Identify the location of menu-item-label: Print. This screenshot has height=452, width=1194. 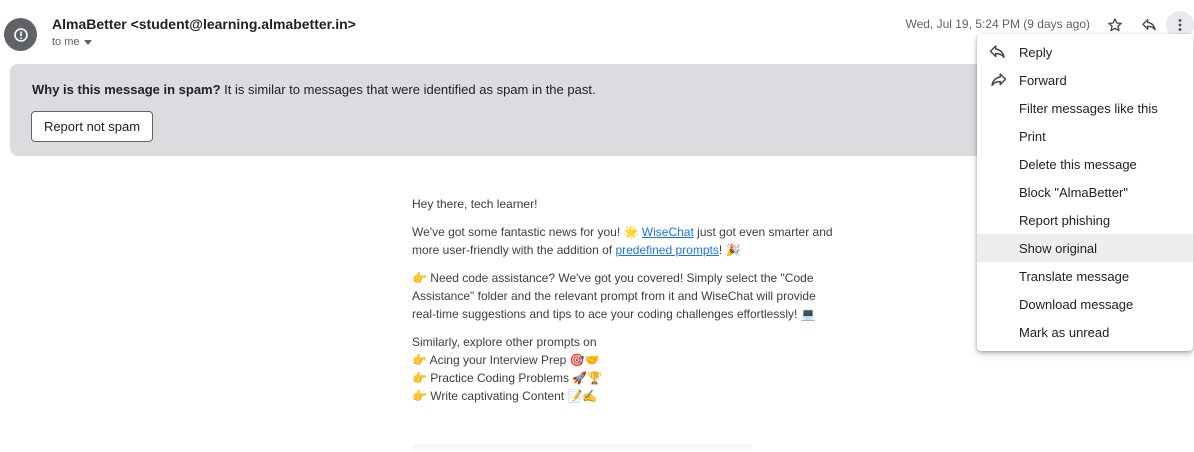
(1032, 136).